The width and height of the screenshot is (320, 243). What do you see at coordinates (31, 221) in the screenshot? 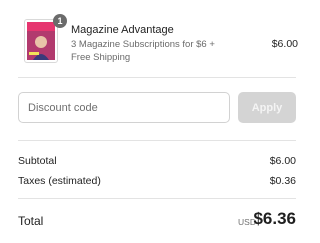
I see `total-label: Total` at bounding box center [31, 221].